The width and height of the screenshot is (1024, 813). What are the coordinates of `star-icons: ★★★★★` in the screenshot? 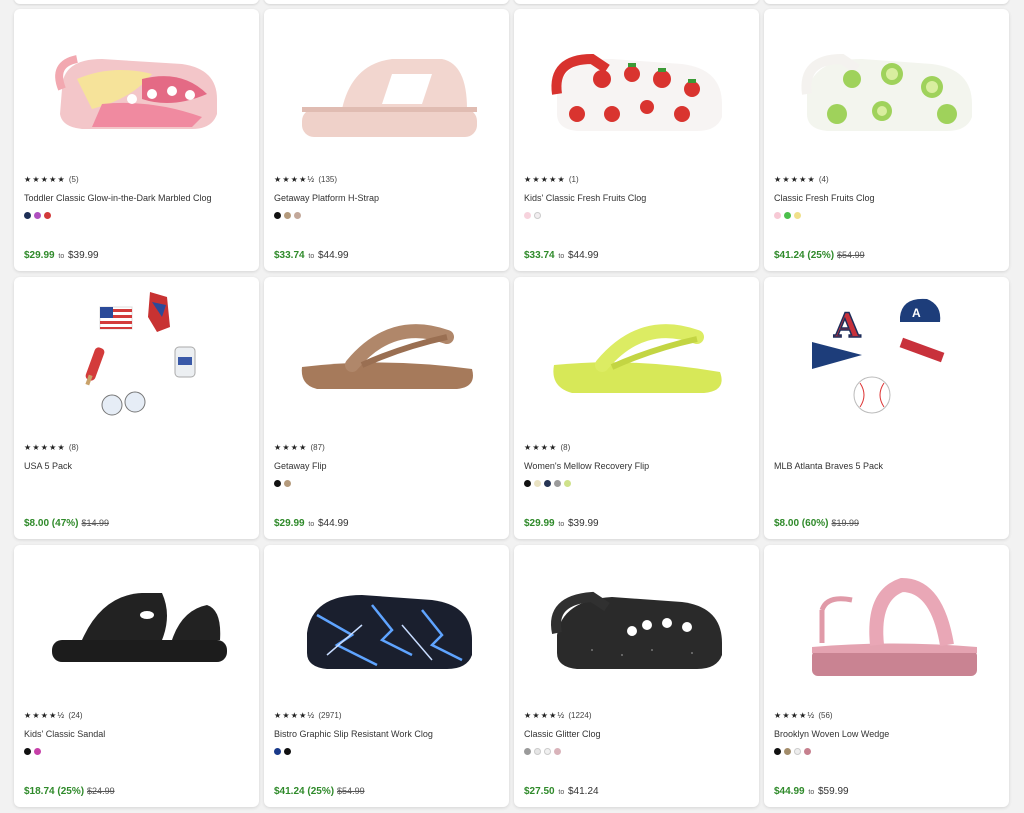 It's located at (45, 447).